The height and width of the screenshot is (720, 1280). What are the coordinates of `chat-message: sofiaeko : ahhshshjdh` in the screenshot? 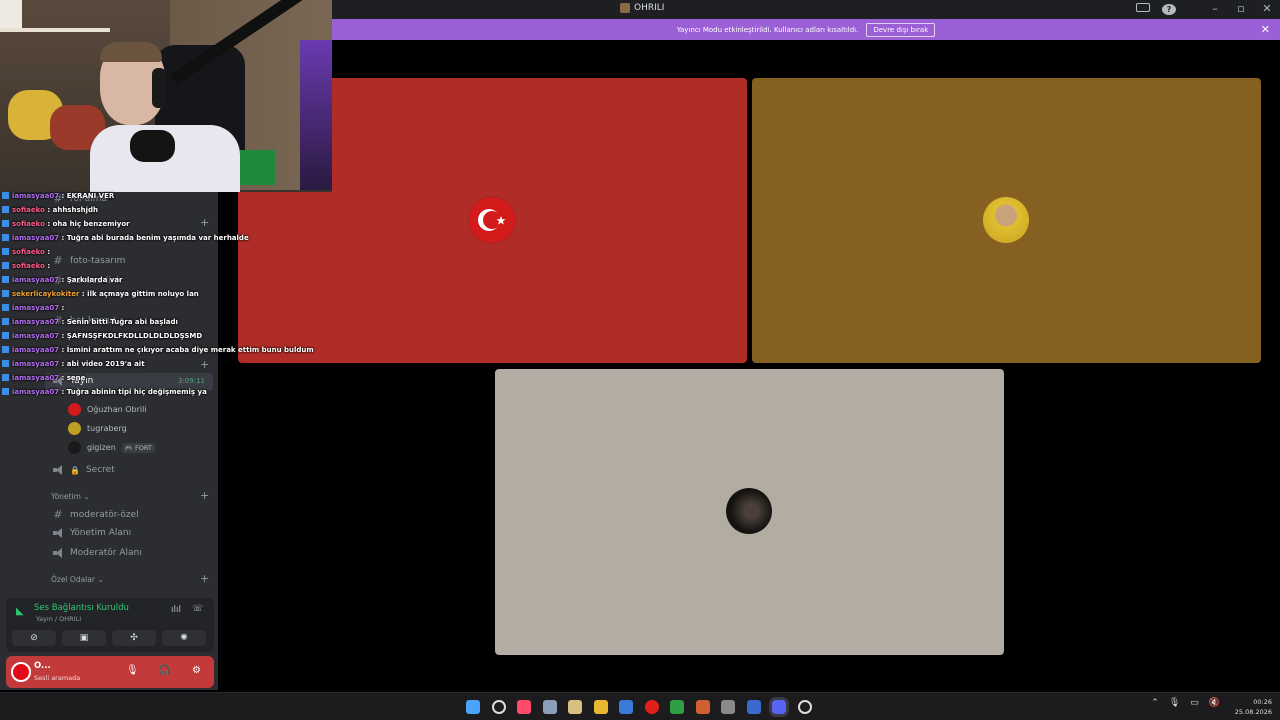 It's located at (50, 210).